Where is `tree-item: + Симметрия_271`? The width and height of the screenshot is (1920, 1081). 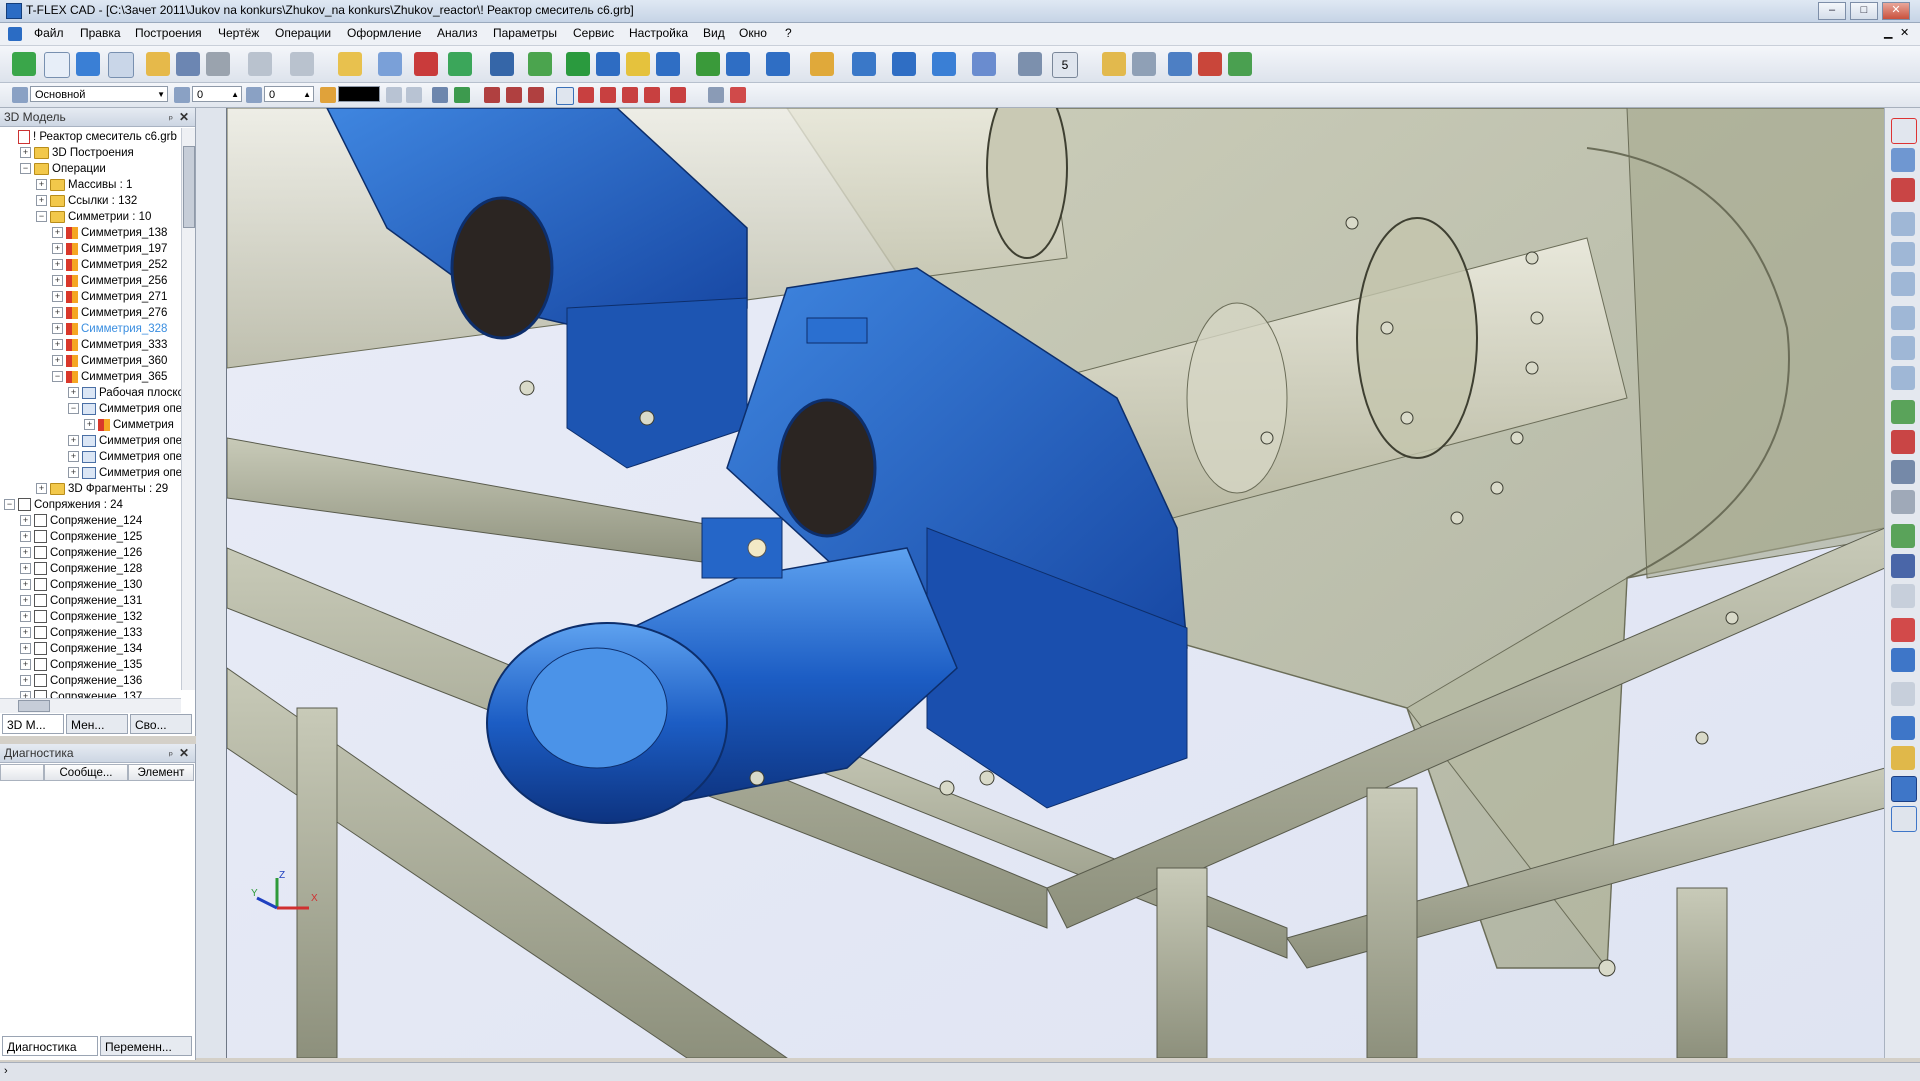
tree-item: + Симметрия_271 is located at coordinates (109, 297).